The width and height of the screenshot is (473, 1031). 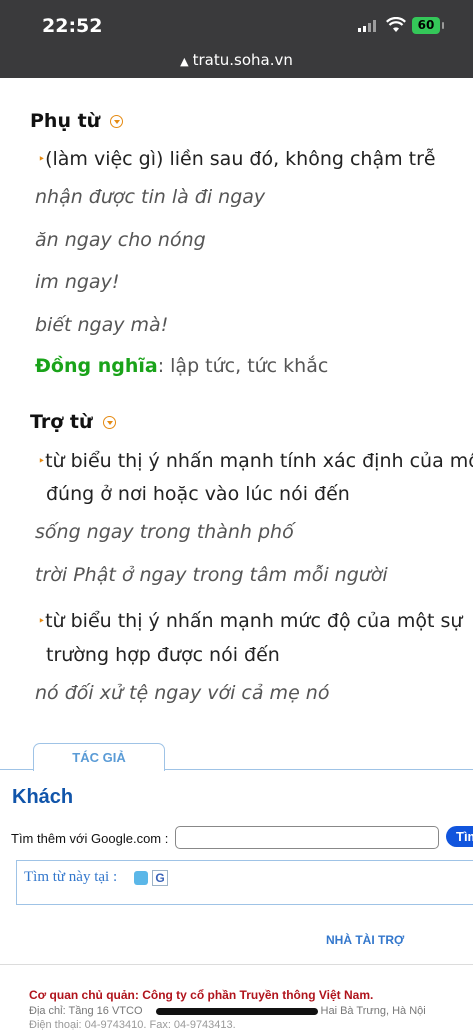 I want to click on search-button: Tìm, so click(x=459, y=836).